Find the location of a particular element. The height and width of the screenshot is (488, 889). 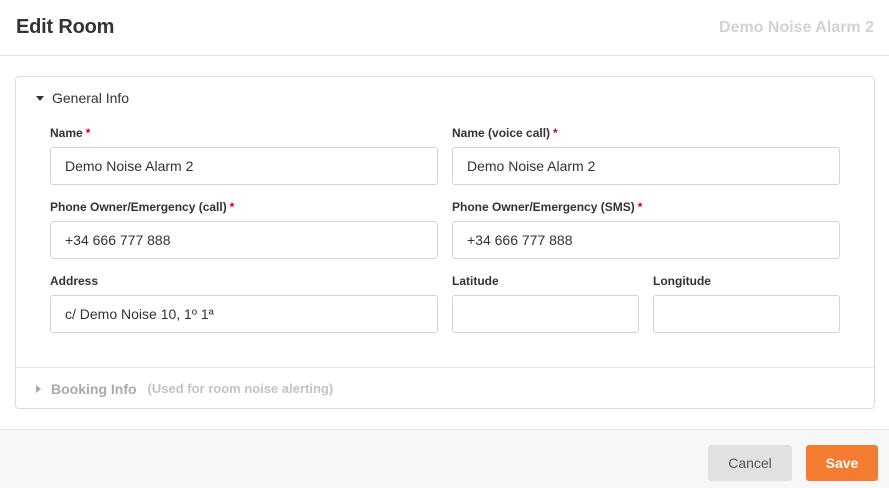

general-info-toggle: General Info is located at coordinates (445, 98).